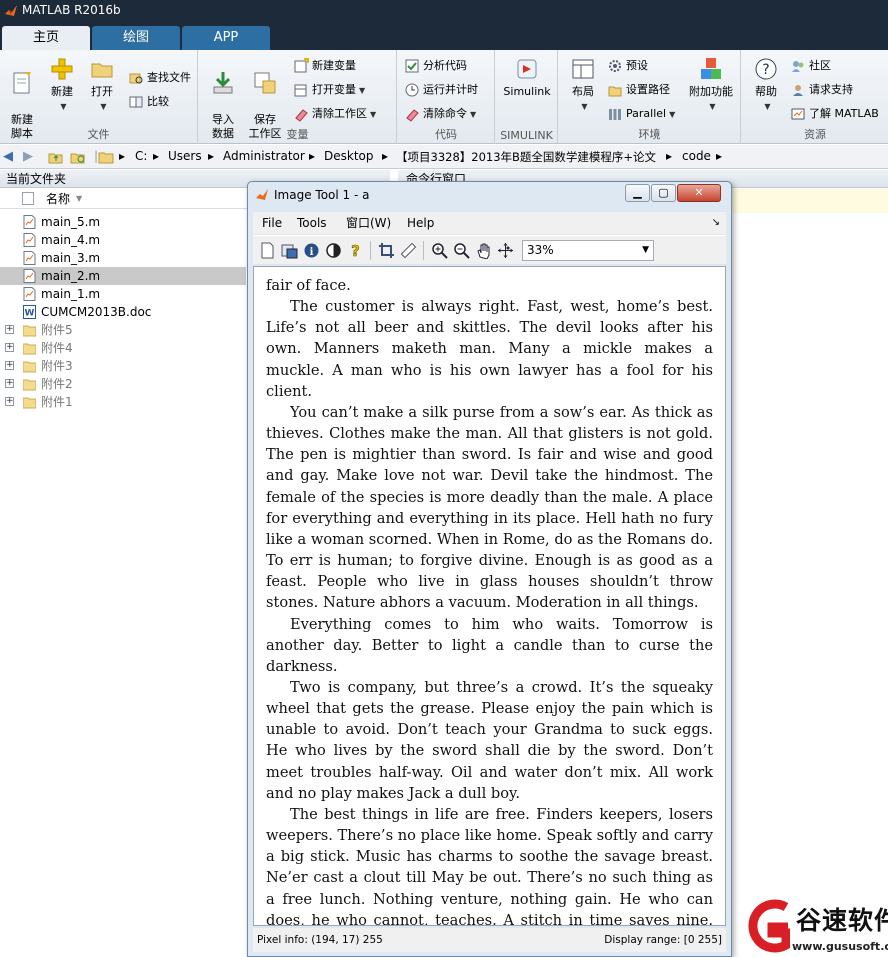 The height and width of the screenshot is (957, 888). I want to click on up-folder-icon, so click(56, 157).